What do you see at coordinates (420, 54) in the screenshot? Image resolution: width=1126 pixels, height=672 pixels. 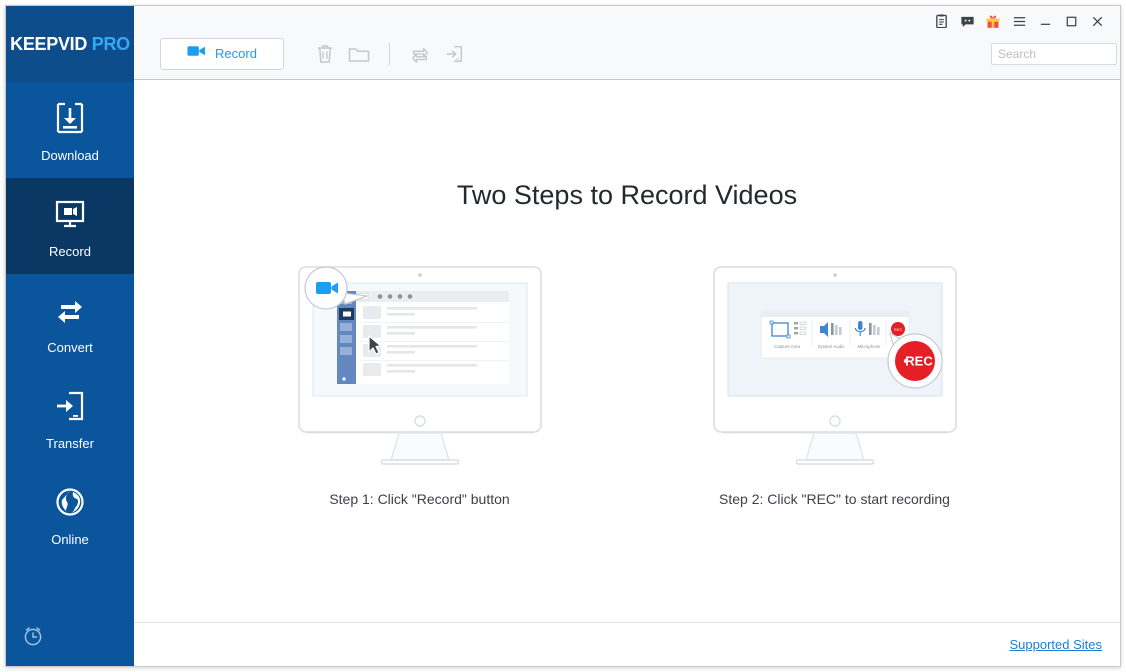 I see `convert-icon` at bounding box center [420, 54].